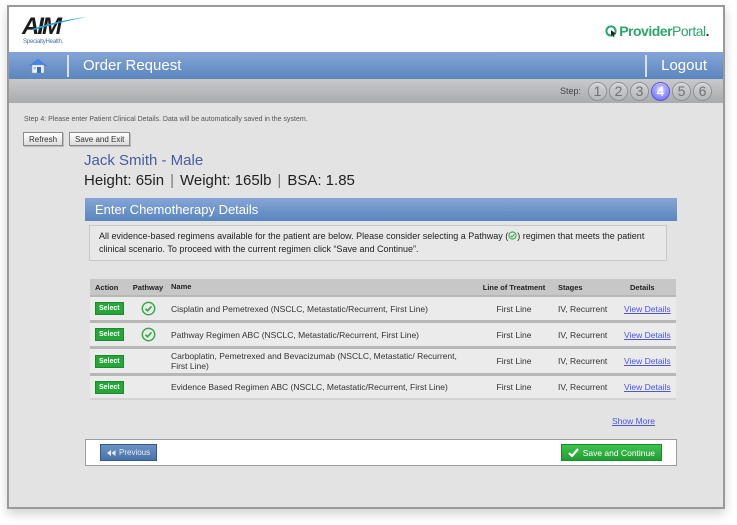 The width and height of the screenshot is (737, 525). I want to click on portal-bold-text: Provider, so click(646, 31).